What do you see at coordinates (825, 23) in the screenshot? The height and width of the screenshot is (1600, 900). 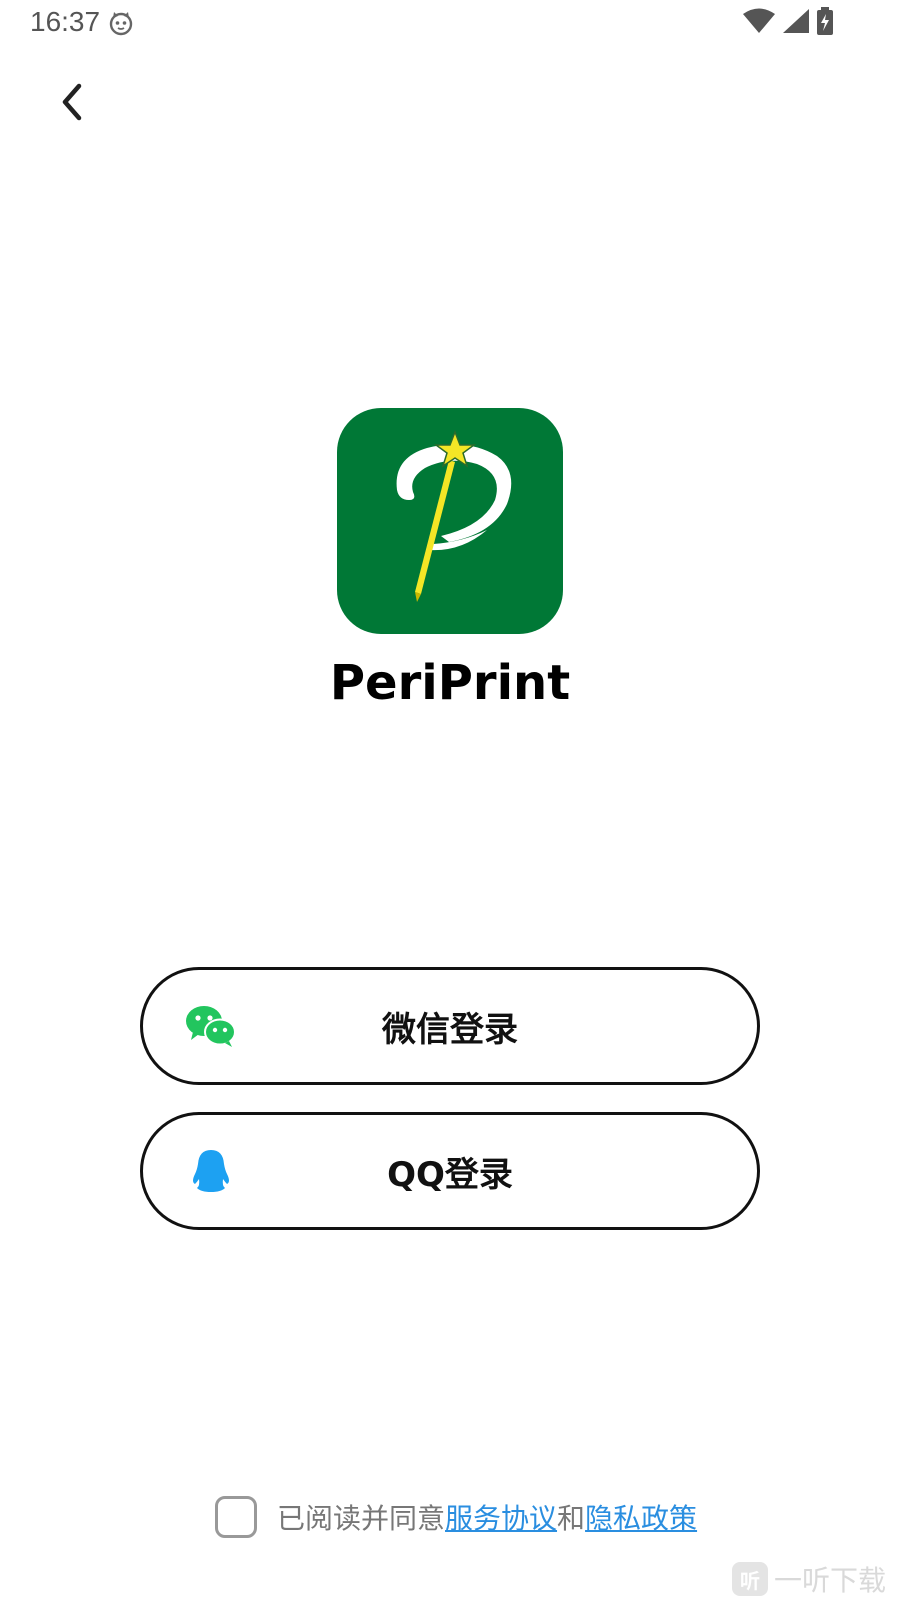 I see `battery-charging-icon` at bounding box center [825, 23].